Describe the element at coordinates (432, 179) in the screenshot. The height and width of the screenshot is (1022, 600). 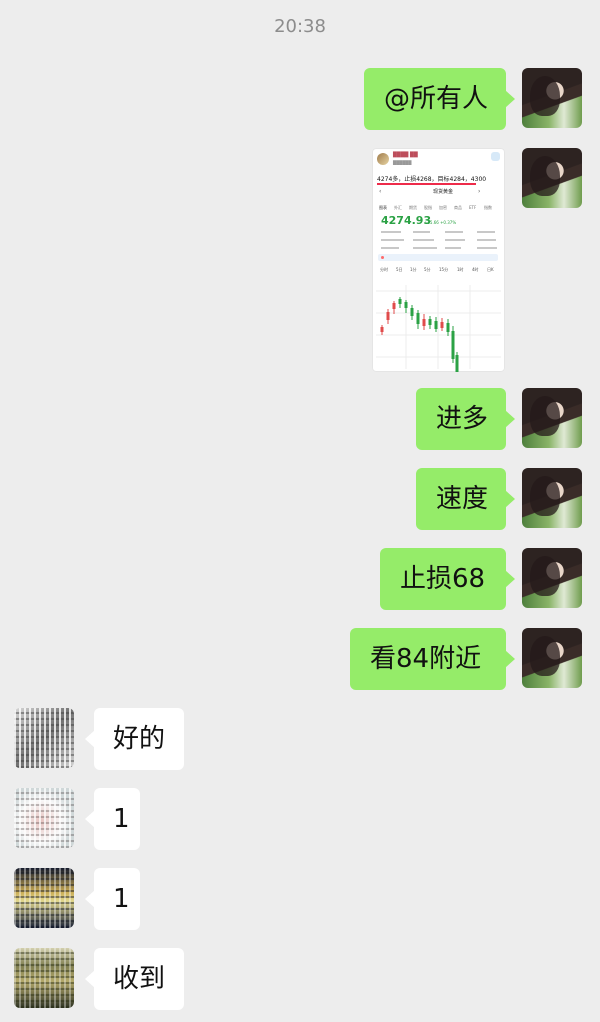
I see `shared-image-caption: 4274多，止损4268，目标4284，4300` at that location.